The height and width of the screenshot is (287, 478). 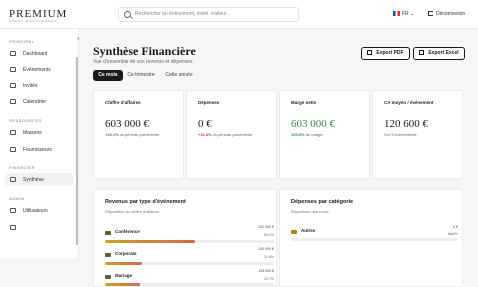 What do you see at coordinates (406, 124) in the screenshot?
I see `kpi-value: 120 600 €` at bounding box center [406, 124].